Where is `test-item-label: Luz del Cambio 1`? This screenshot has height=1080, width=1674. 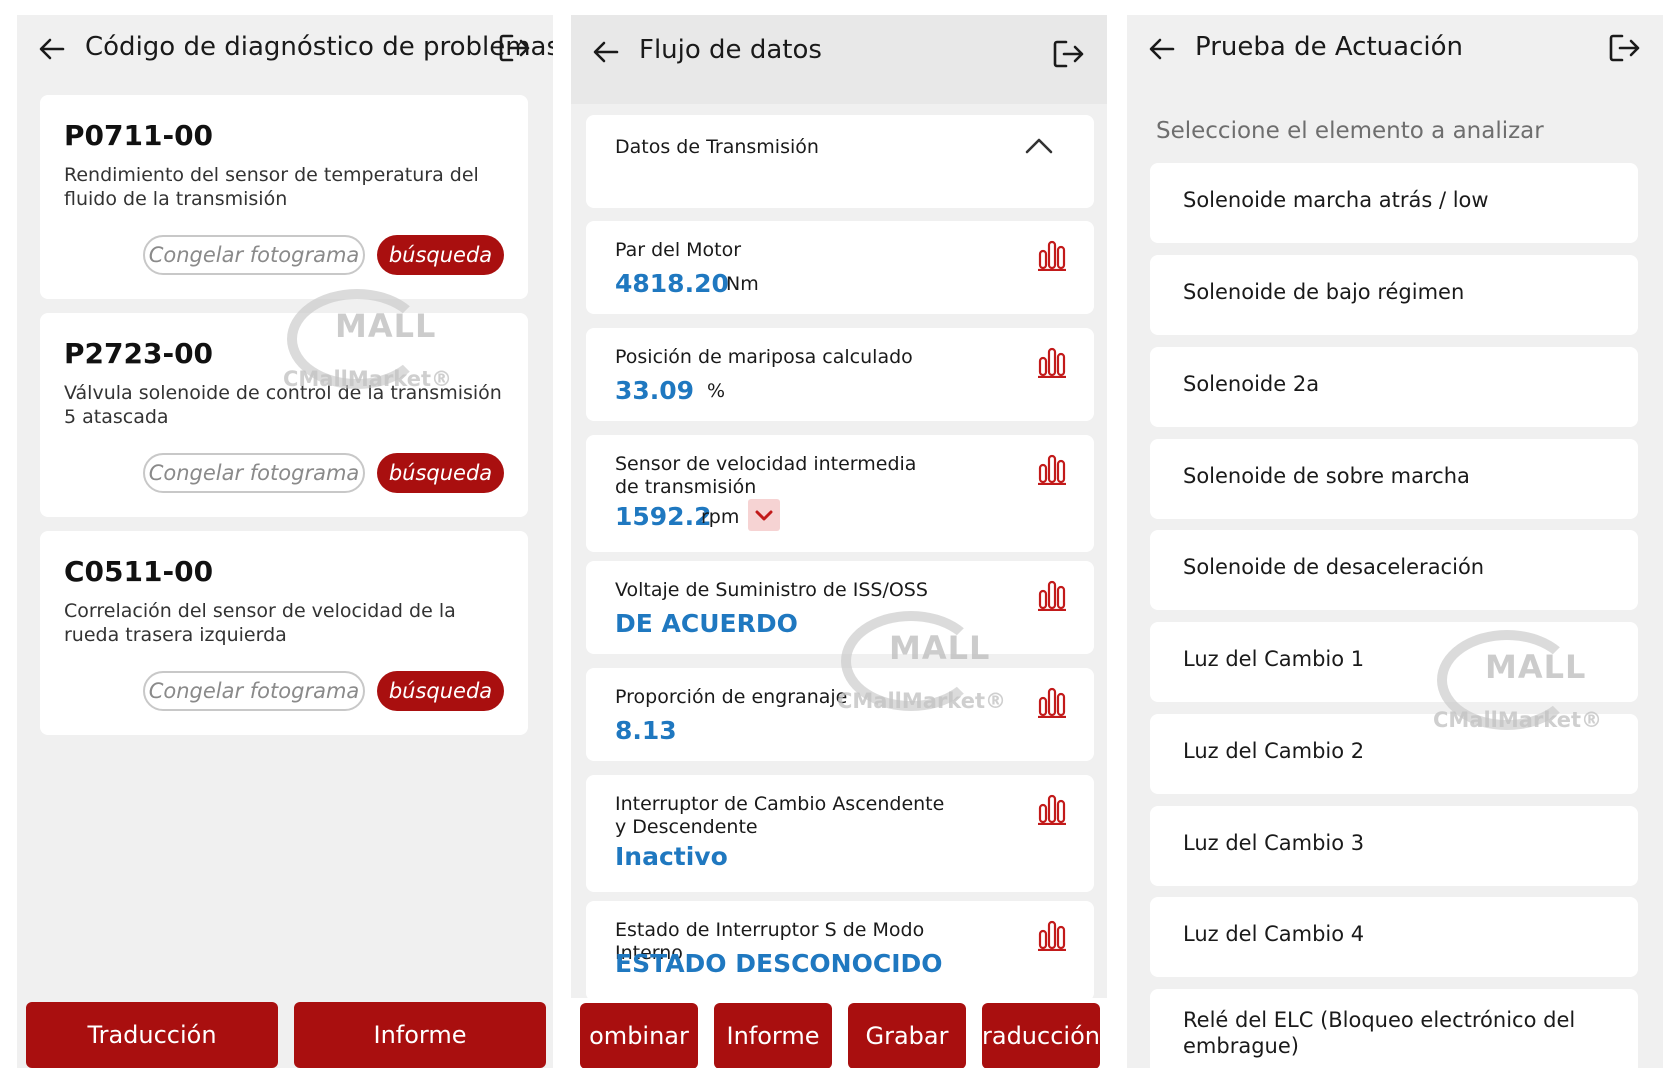
test-item-label: Luz del Cambio 1 is located at coordinates (1274, 659).